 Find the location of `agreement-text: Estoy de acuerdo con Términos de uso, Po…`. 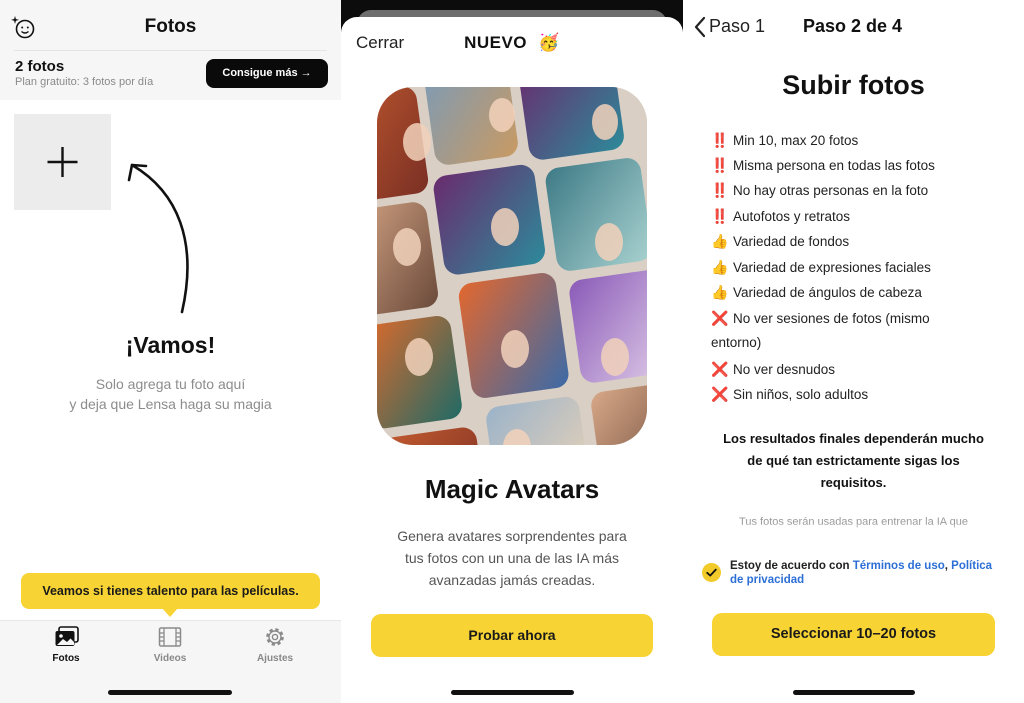

agreement-text: Estoy de acuerdo con Términos de uso, Po… is located at coordinates (861, 573).